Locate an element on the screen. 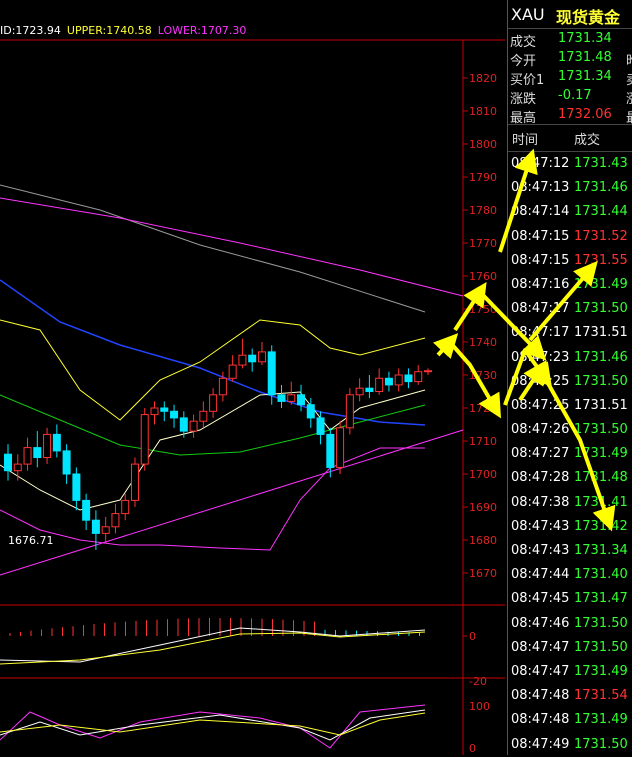 The image size is (632, 757). trade-row: 08:47:38 1731.41 is located at coordinates (570, 503).